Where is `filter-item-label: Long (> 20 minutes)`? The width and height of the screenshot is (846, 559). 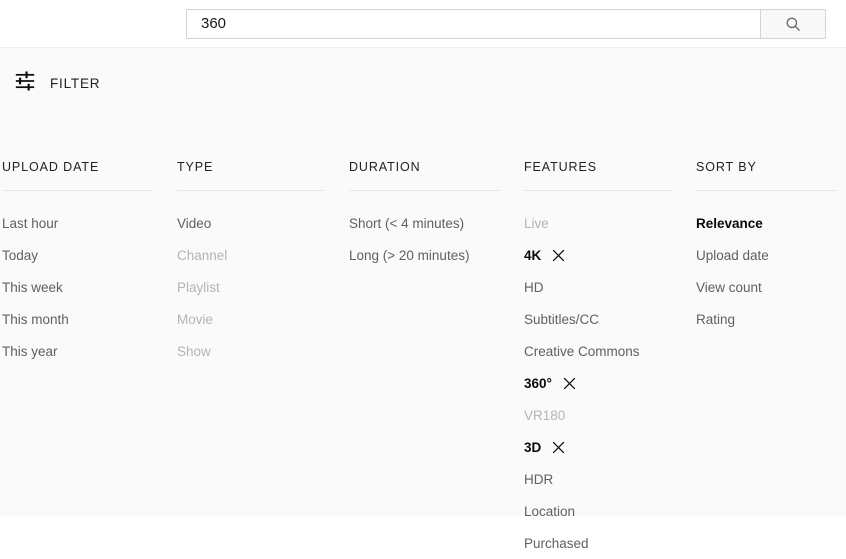 filter-item-label: Long (> 20 minutes) is located at coordinates (409, 255).